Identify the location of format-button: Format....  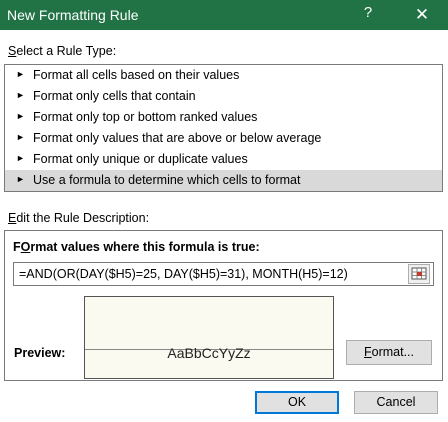
(389, 352).